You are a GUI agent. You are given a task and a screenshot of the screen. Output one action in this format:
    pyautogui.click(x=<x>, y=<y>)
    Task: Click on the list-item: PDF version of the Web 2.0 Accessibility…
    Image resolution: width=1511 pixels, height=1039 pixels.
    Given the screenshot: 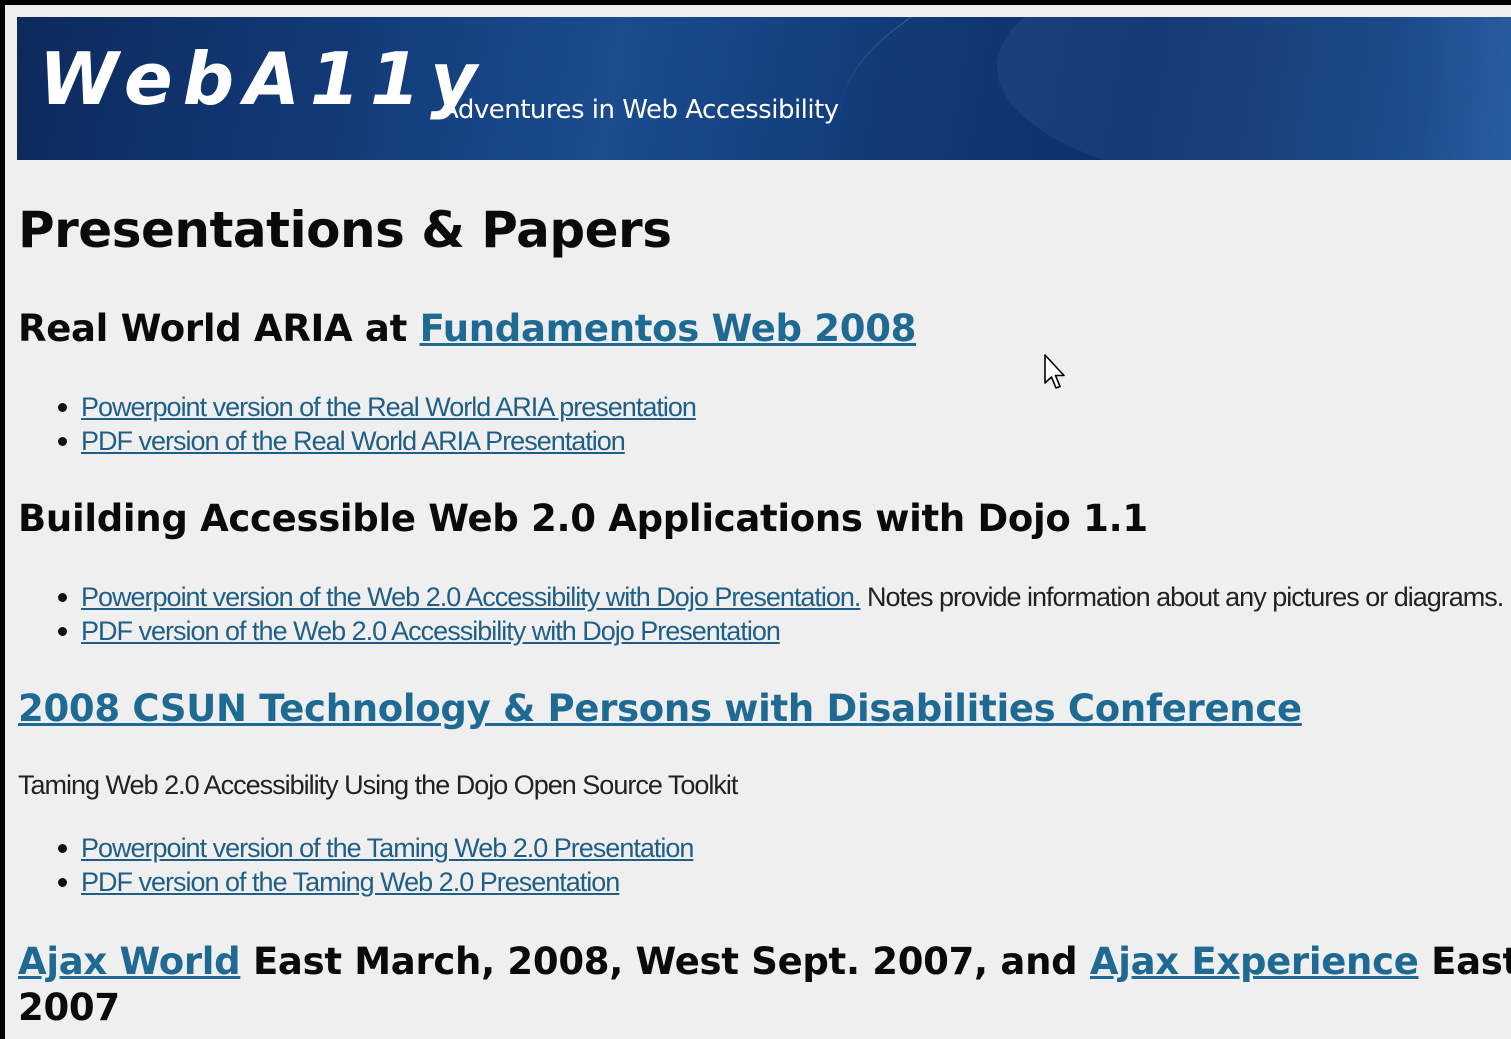 What is the action you would take?
    pyautogui.click(x=760, y=631)
    